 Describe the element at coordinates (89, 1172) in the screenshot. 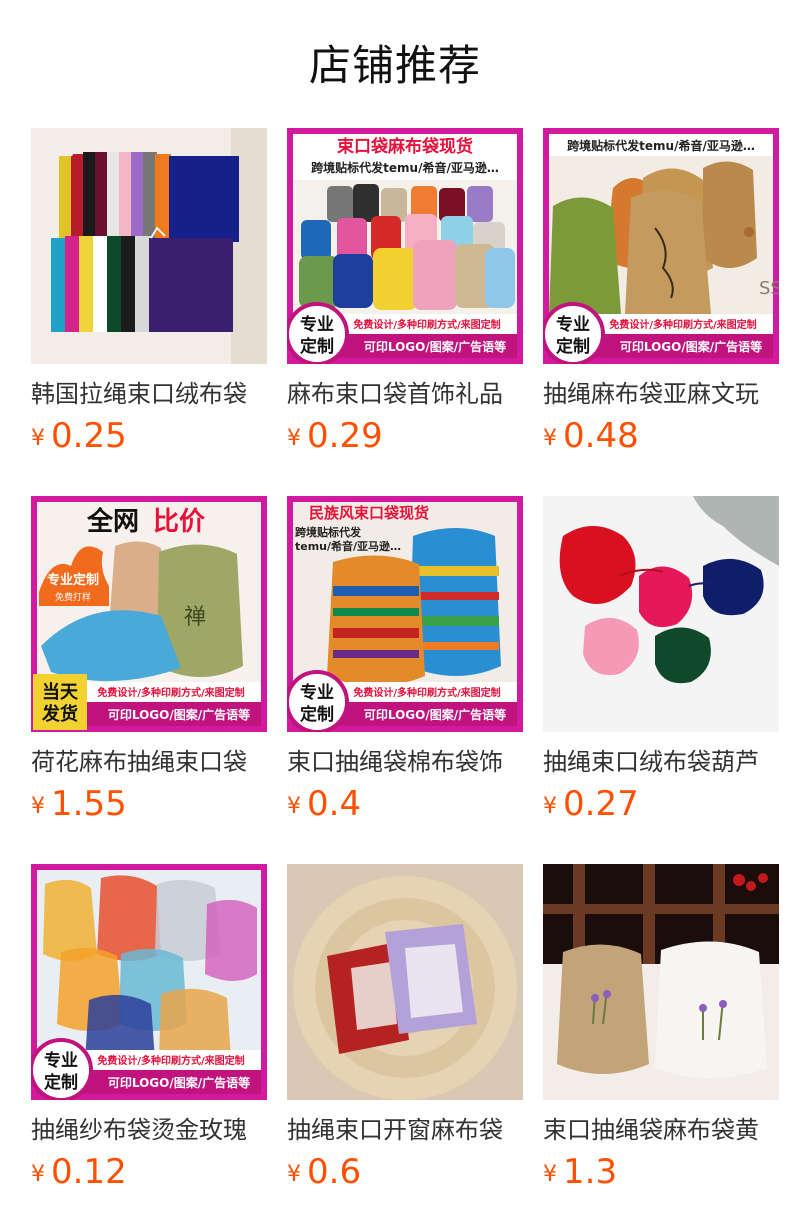

I see `price-amount: 0.12` at that location.